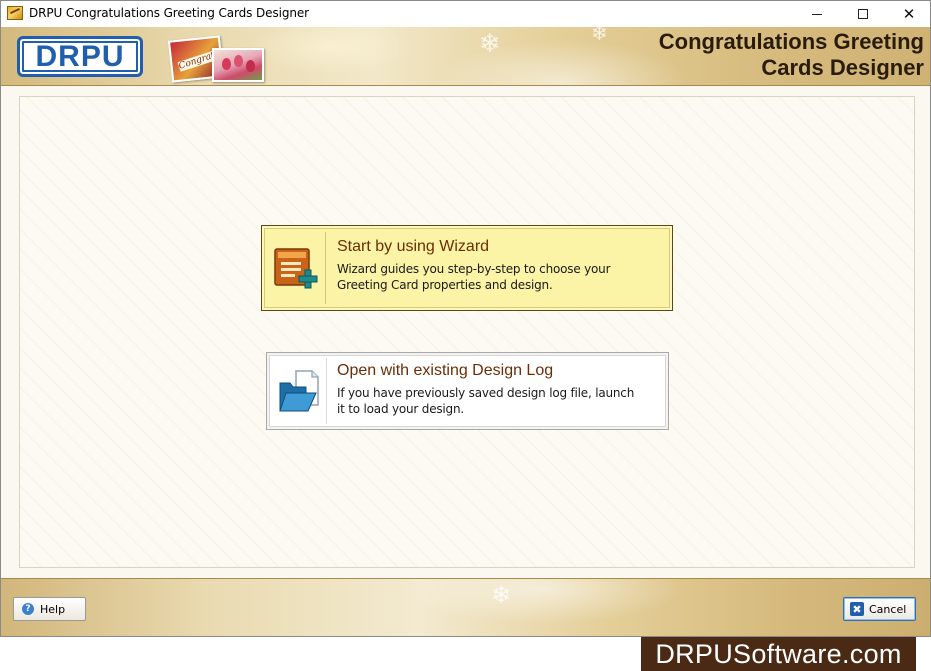  What do you see at coordinates (53, 609) in the screenshot?
I see `help-button-label: Help` at bounding box center [53, 609].